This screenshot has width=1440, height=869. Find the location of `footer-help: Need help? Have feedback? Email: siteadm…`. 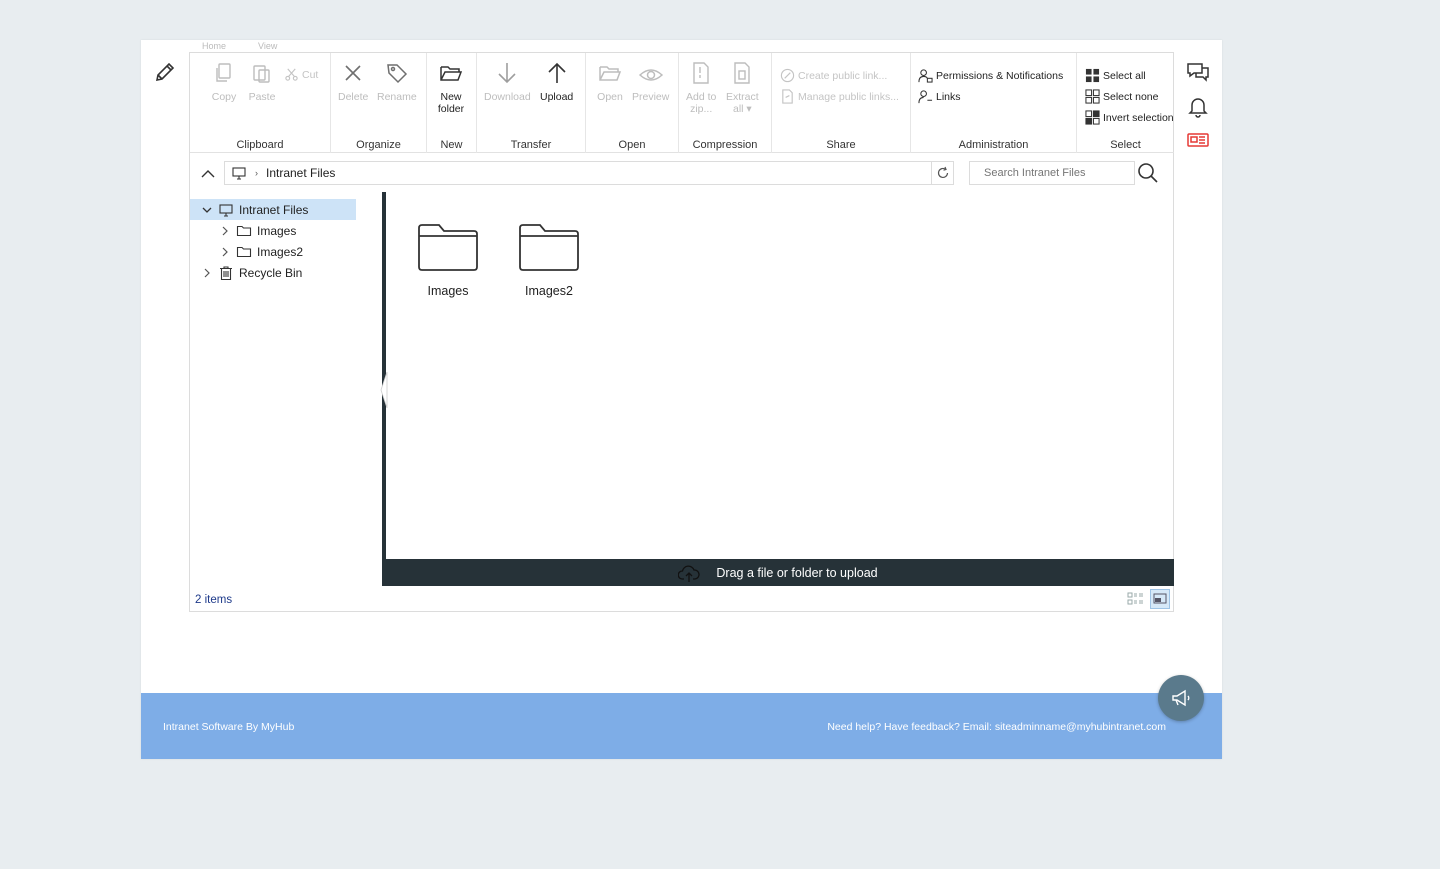

footer-help: Need help? Have feedback? Email: siteadm… is located at coordinates (996, 727).